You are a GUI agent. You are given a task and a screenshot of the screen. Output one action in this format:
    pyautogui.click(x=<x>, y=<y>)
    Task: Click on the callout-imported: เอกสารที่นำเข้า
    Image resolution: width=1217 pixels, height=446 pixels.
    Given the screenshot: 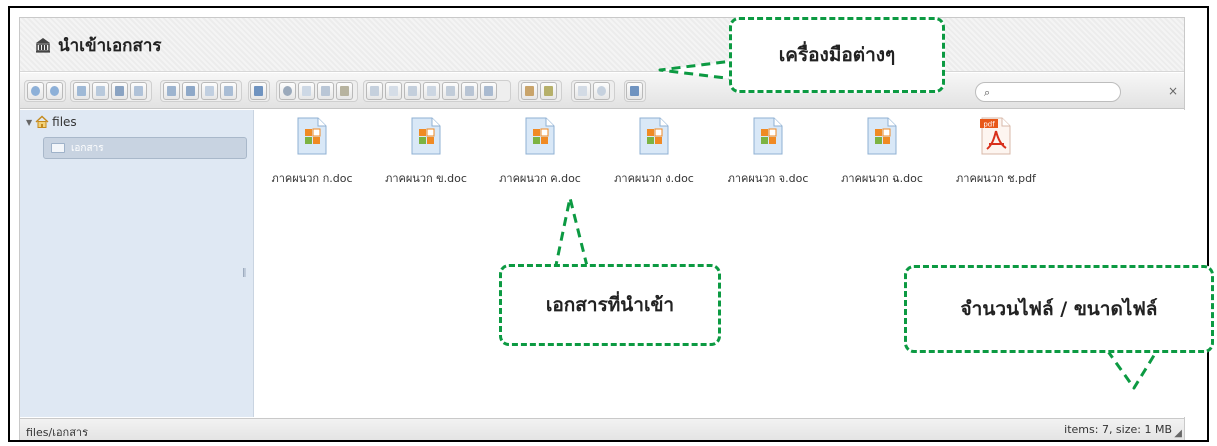 What is the action you would take?
    pyautogui.click(x=610, y=305)
    